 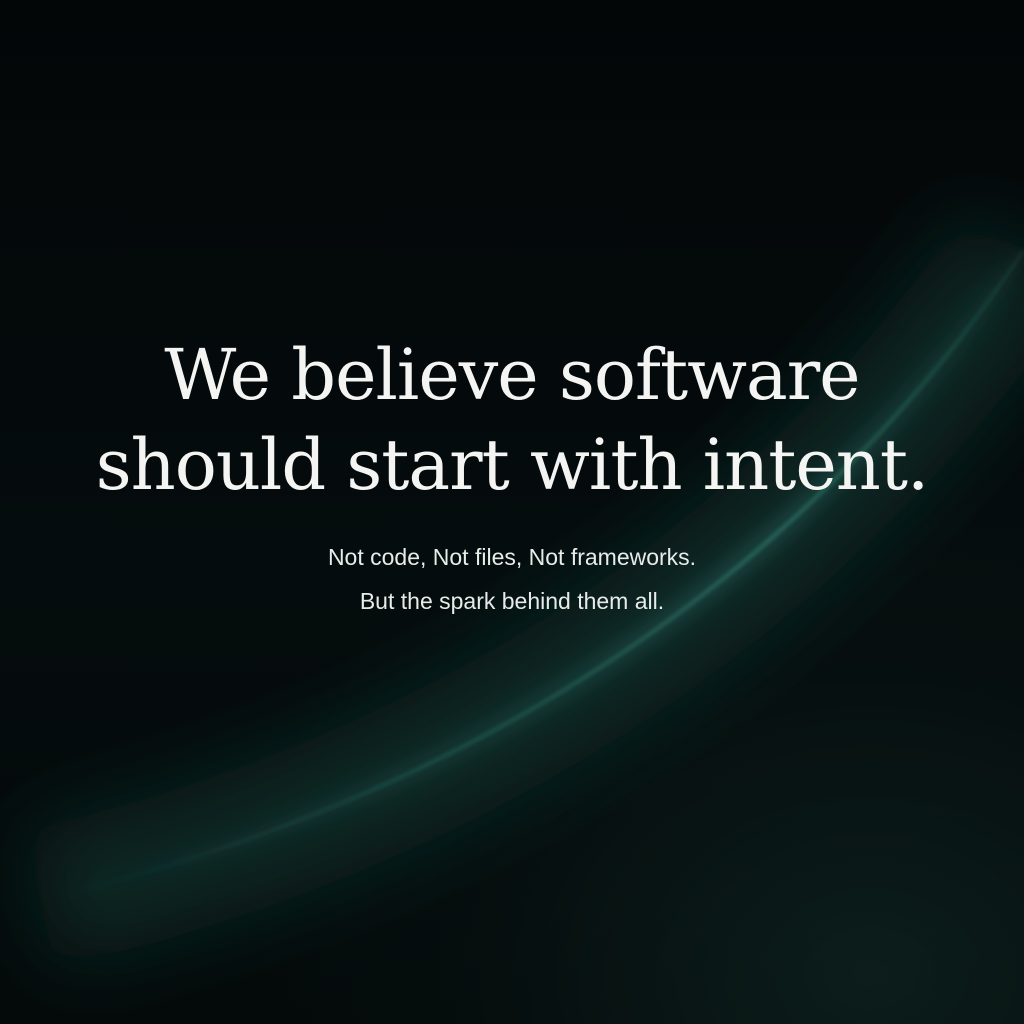 I want to click on headline-line-1: We believe software, so click(x=512, y=375).